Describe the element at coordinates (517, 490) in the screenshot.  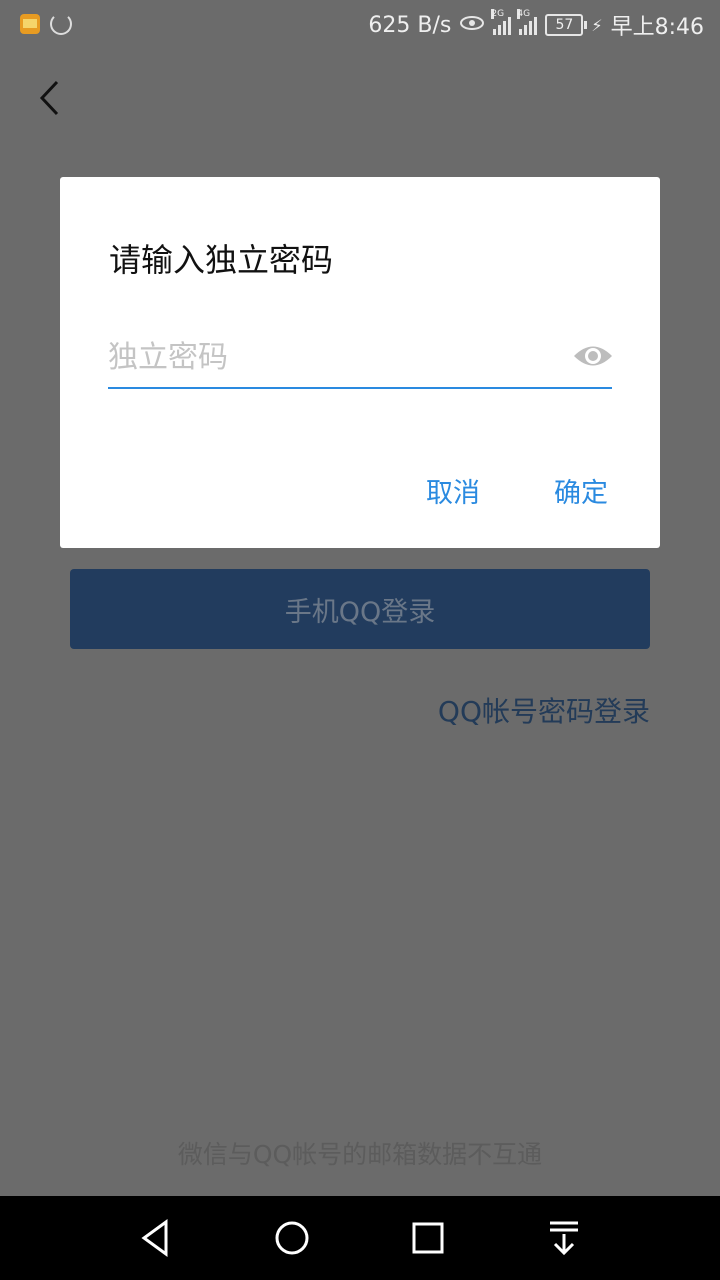
I see `dialog-actions: 取消 确定` at that location.